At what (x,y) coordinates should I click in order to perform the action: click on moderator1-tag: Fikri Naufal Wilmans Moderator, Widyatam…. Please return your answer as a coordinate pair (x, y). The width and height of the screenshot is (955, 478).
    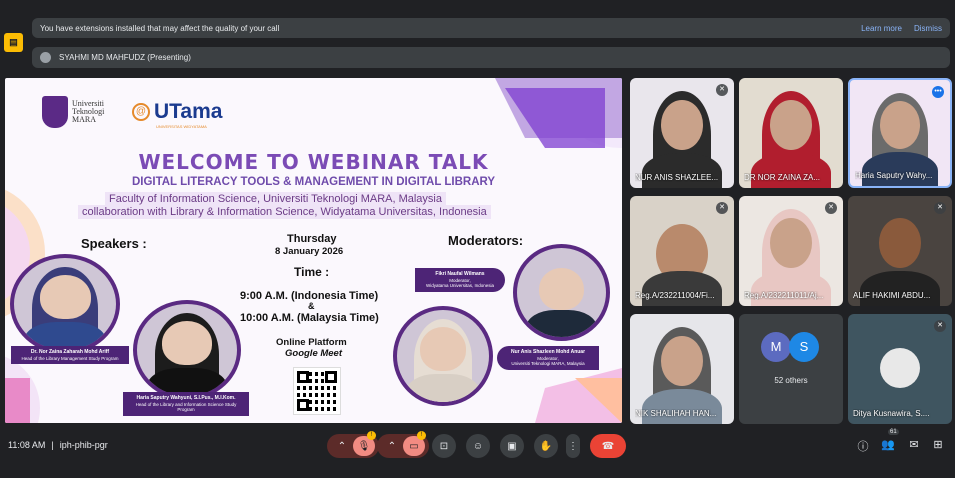
    Looking at the image, I should click on (460, 280).